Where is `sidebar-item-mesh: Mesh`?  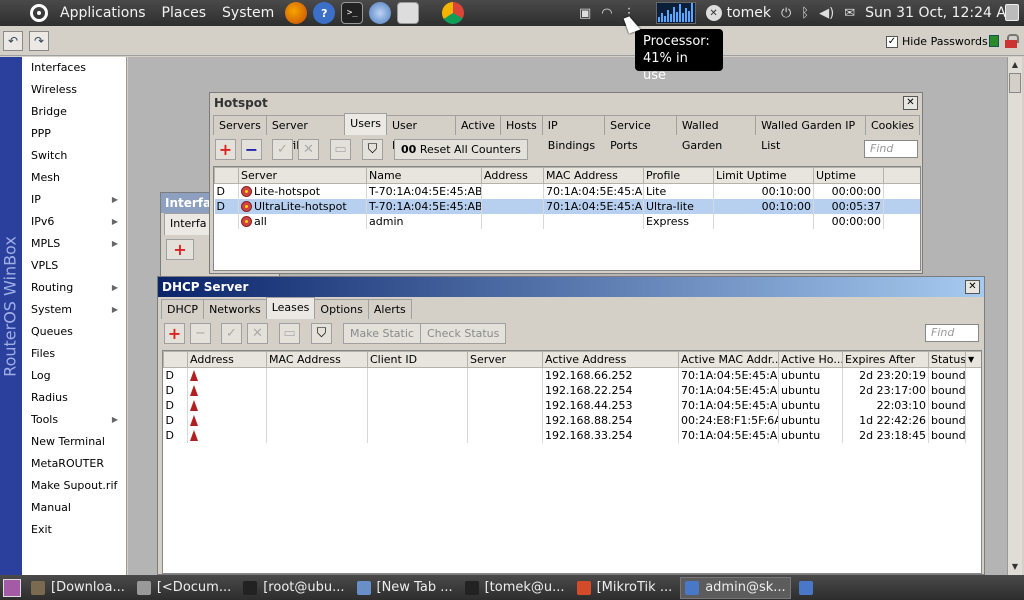 sidebar-item-mesh: Mesh is located at coordinates (74, 178).